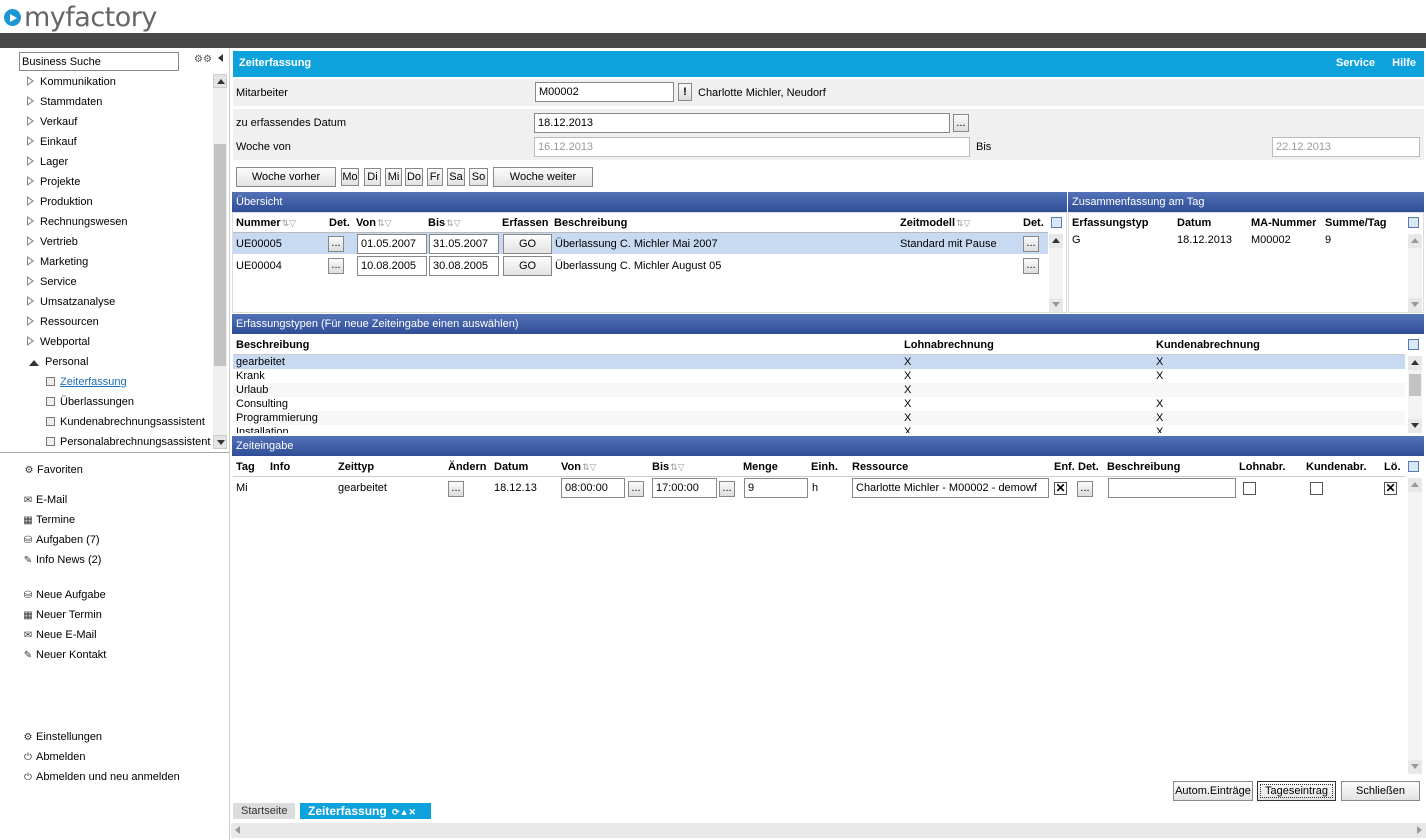 The height and width of the screenshot is (840, 1426). I want to click on col-nummer: Nummer⇅▽, so click(266, 223).